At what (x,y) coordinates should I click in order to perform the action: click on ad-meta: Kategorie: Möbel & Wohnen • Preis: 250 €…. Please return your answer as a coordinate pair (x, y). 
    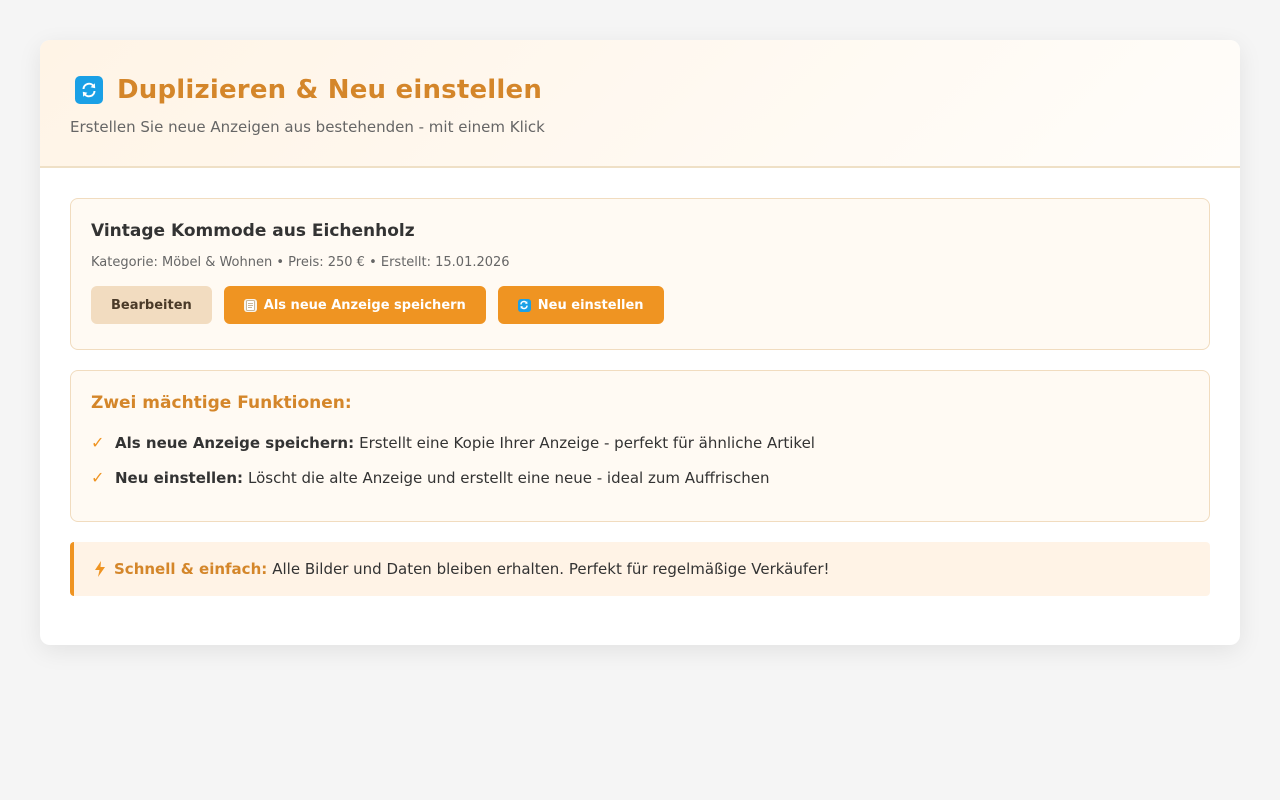
    Looking at the image, I should click on (300, 262).